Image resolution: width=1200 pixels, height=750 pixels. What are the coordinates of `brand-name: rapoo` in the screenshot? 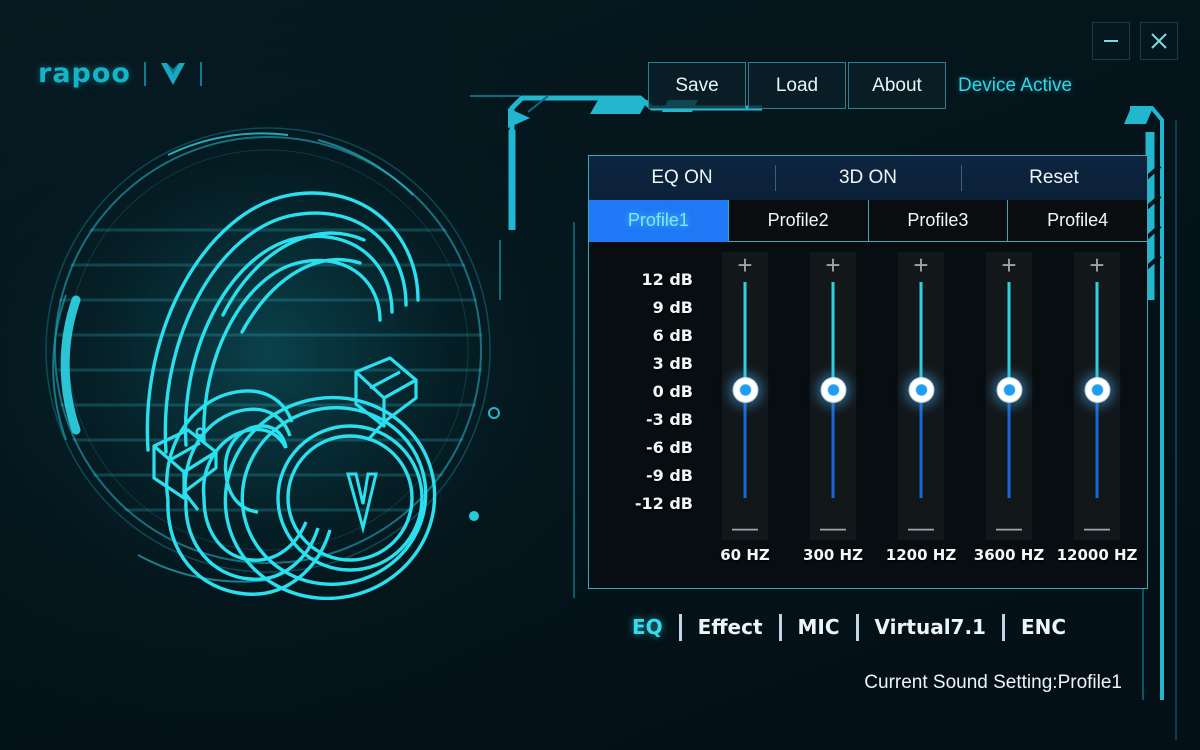 It's located at (84, 73).